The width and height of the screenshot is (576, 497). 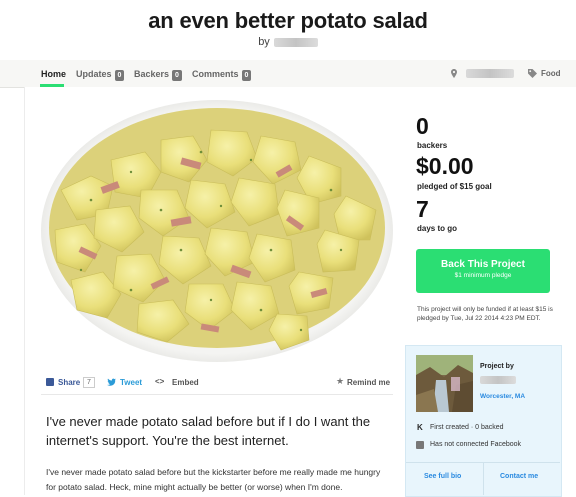 What do you see at coordinates (444, 383) in the screenshot?
I see `creator-avatar` at bounding box center [444, 383].